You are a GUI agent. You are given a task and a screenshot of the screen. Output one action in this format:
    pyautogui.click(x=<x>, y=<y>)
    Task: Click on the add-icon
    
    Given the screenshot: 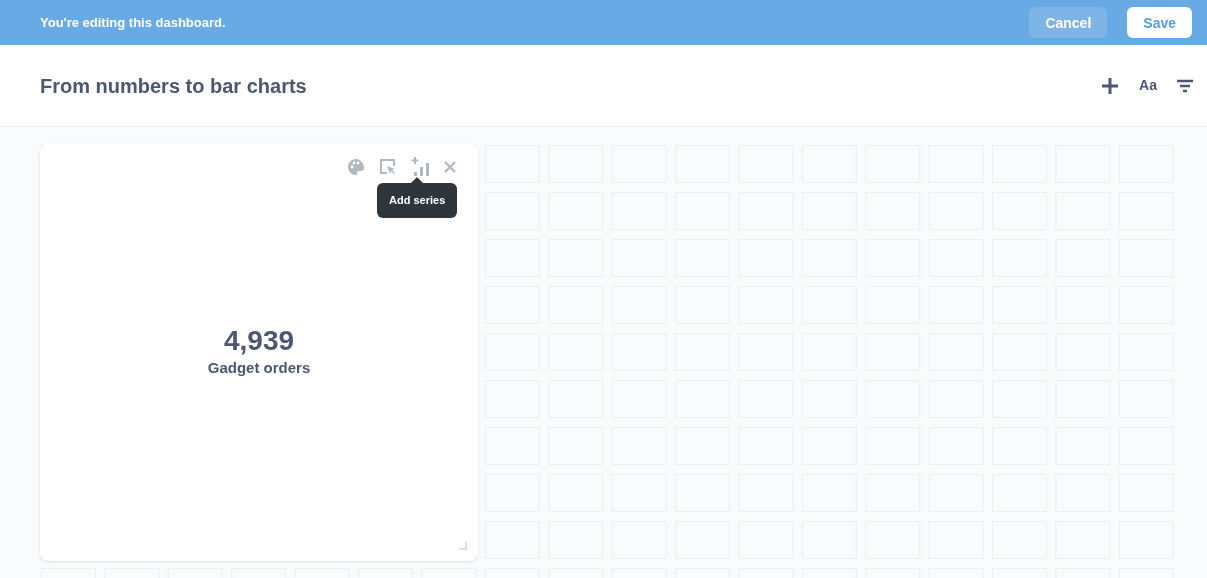 What is the action you would take?
    pyautogui.click(x=1110, y=85)
    